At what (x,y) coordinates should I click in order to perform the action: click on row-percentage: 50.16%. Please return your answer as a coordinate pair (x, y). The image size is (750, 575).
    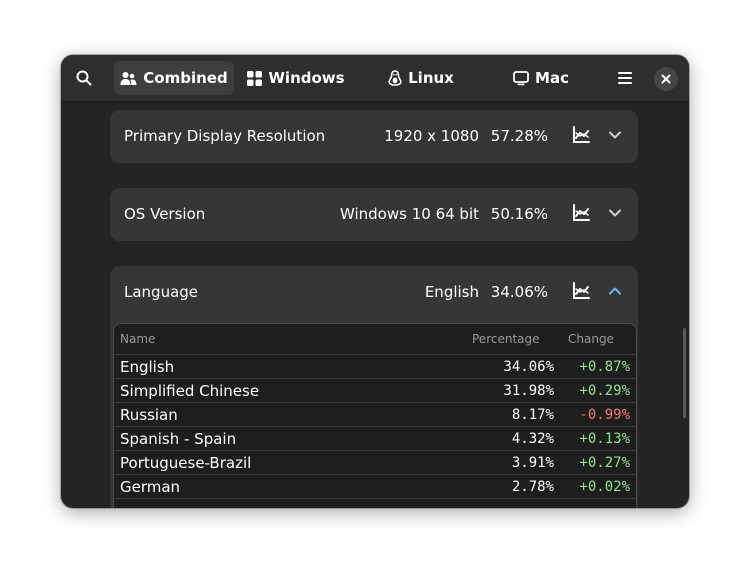
    Looking at the image, I should click on (519, 214).